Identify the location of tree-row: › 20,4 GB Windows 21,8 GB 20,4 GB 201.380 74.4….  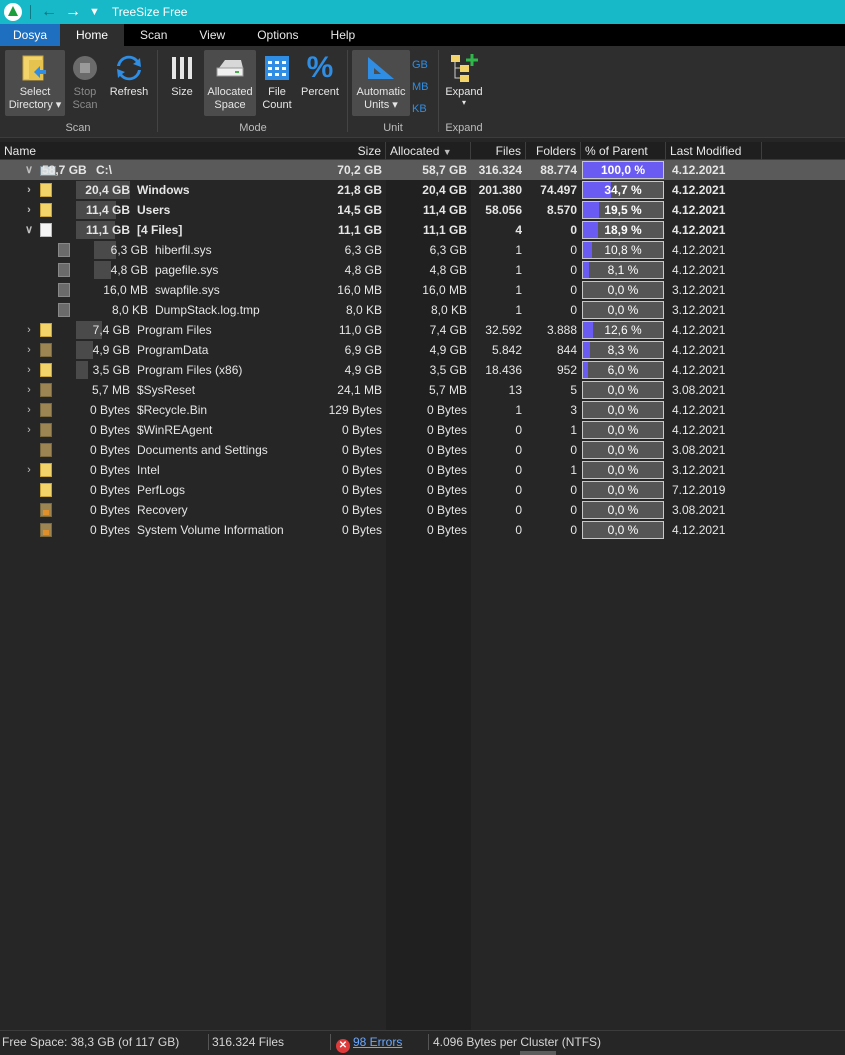
(422, 190).